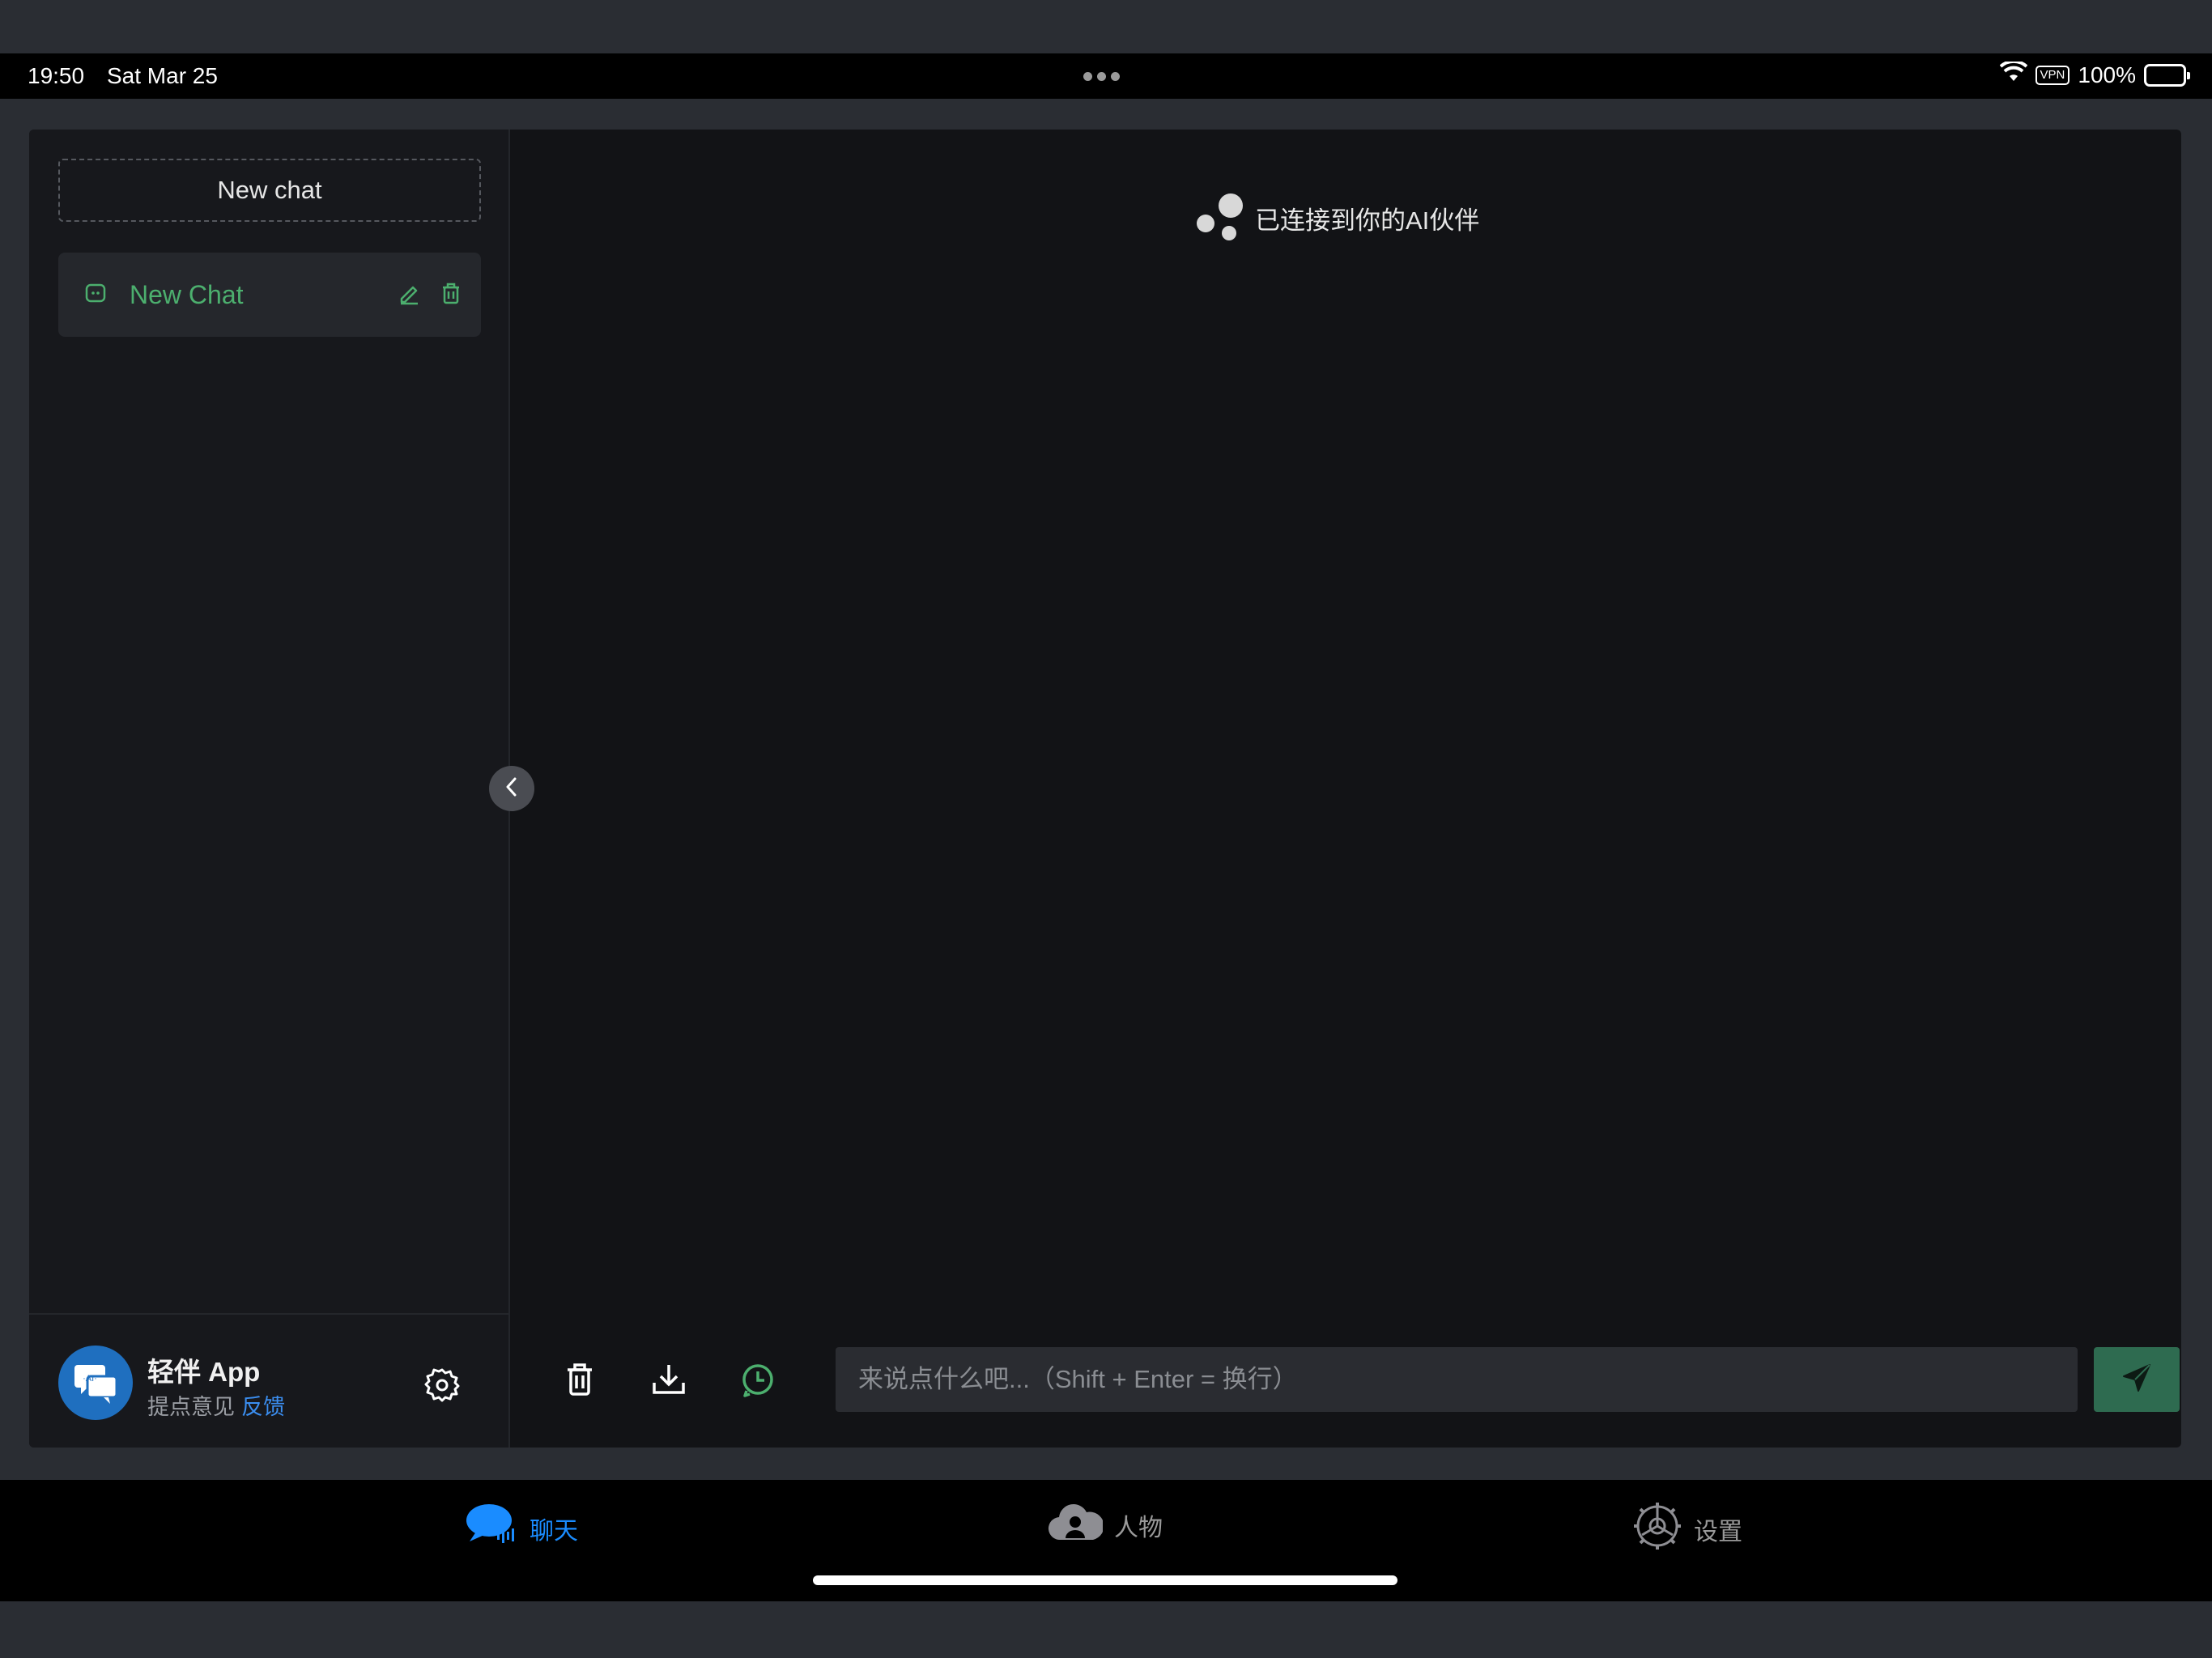  What do you see at coordinates (554, 1531) in the screenshot?
I see `tab-chat-label: 聊天` at bounding box center [554, 1531].